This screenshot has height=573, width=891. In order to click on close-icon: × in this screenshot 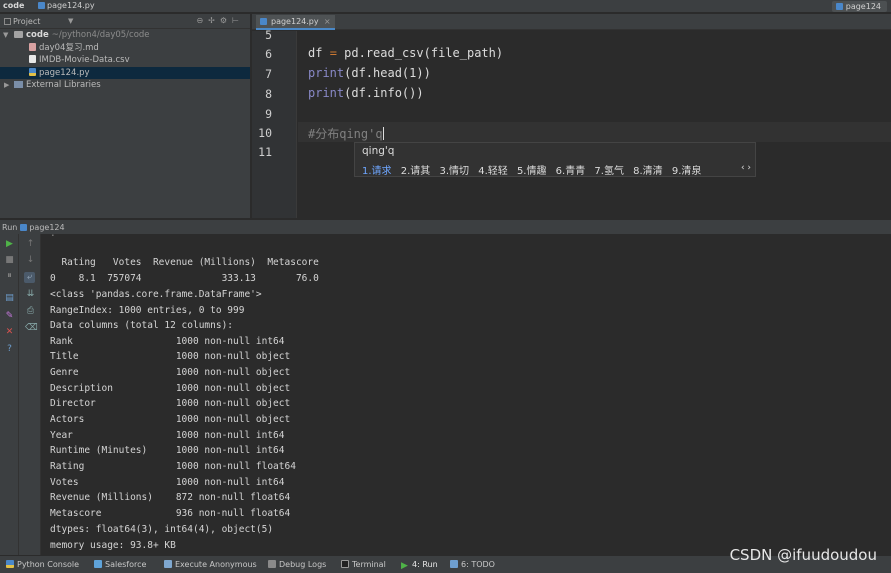, I will do `click(327, 21)`.